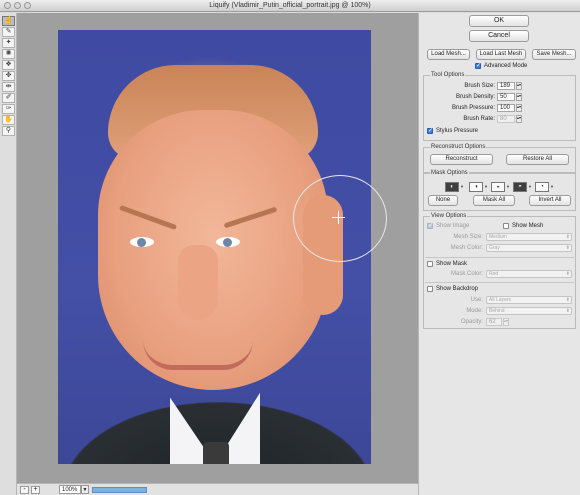 This screenshot has width=580, height=495. Describe the element at coordinates (528, 226) in the screenshot. I see `show-mesh-label: Show Mesh` at that location.